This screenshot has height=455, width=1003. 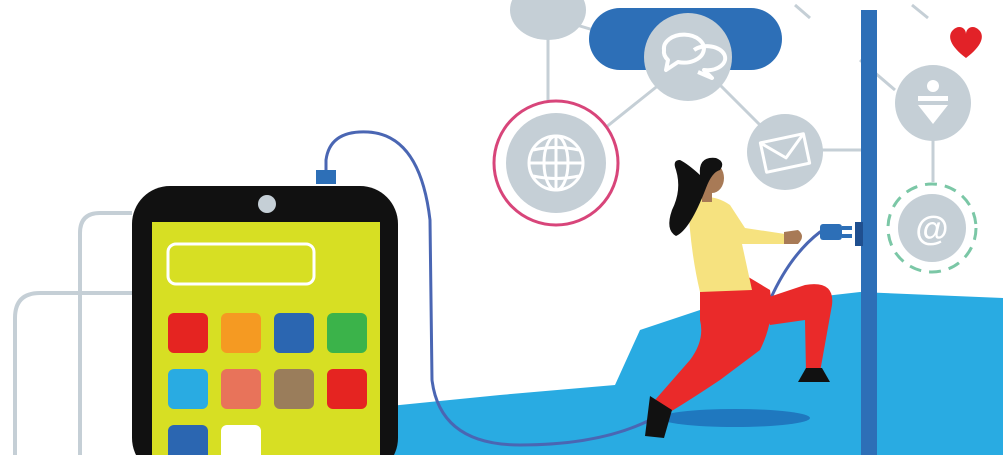 I want to click on heart-icon, so click(x=966, y=42).